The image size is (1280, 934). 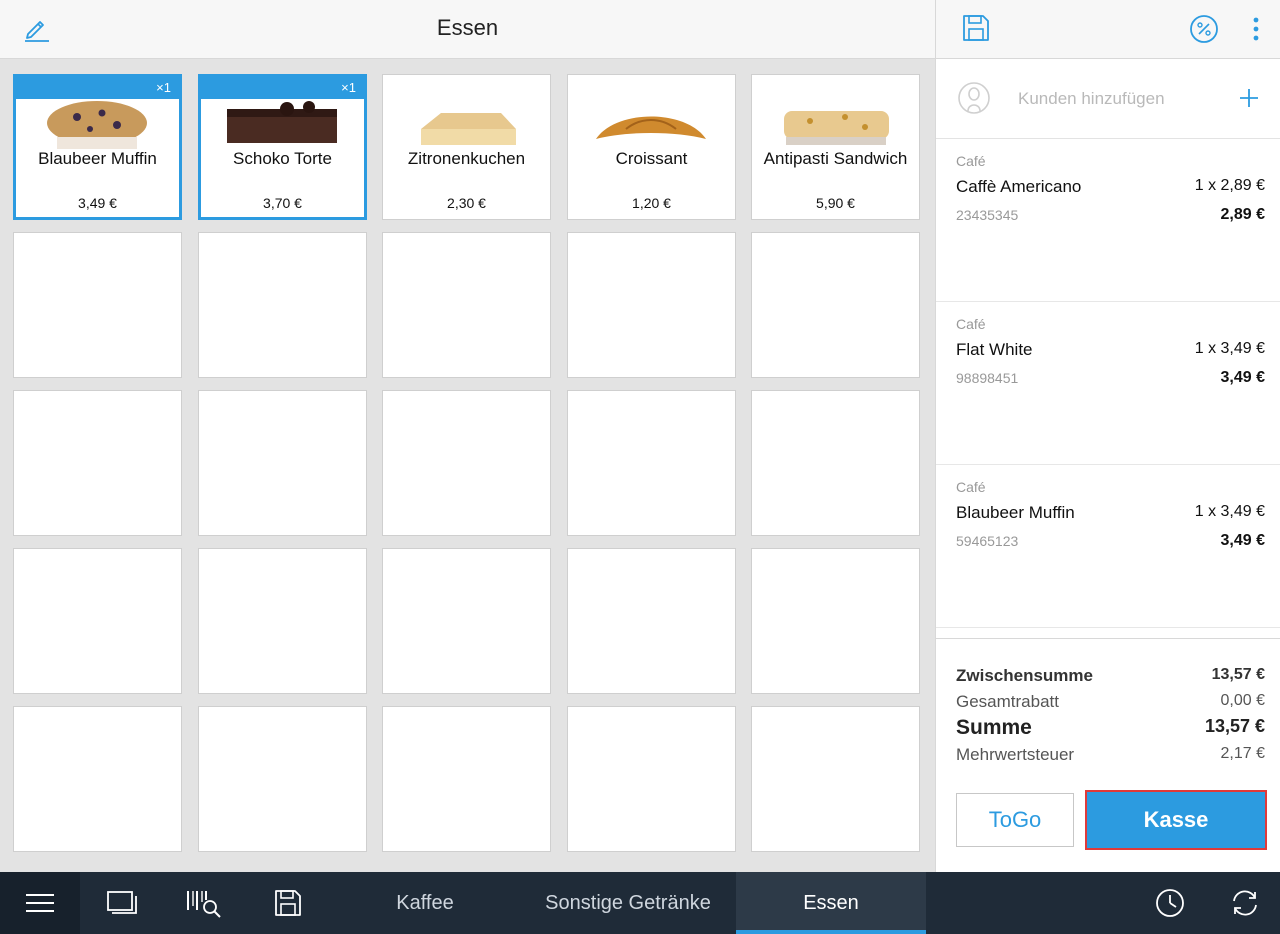 I want to click on item-sku: 23435345, so click(x=987, y=215).